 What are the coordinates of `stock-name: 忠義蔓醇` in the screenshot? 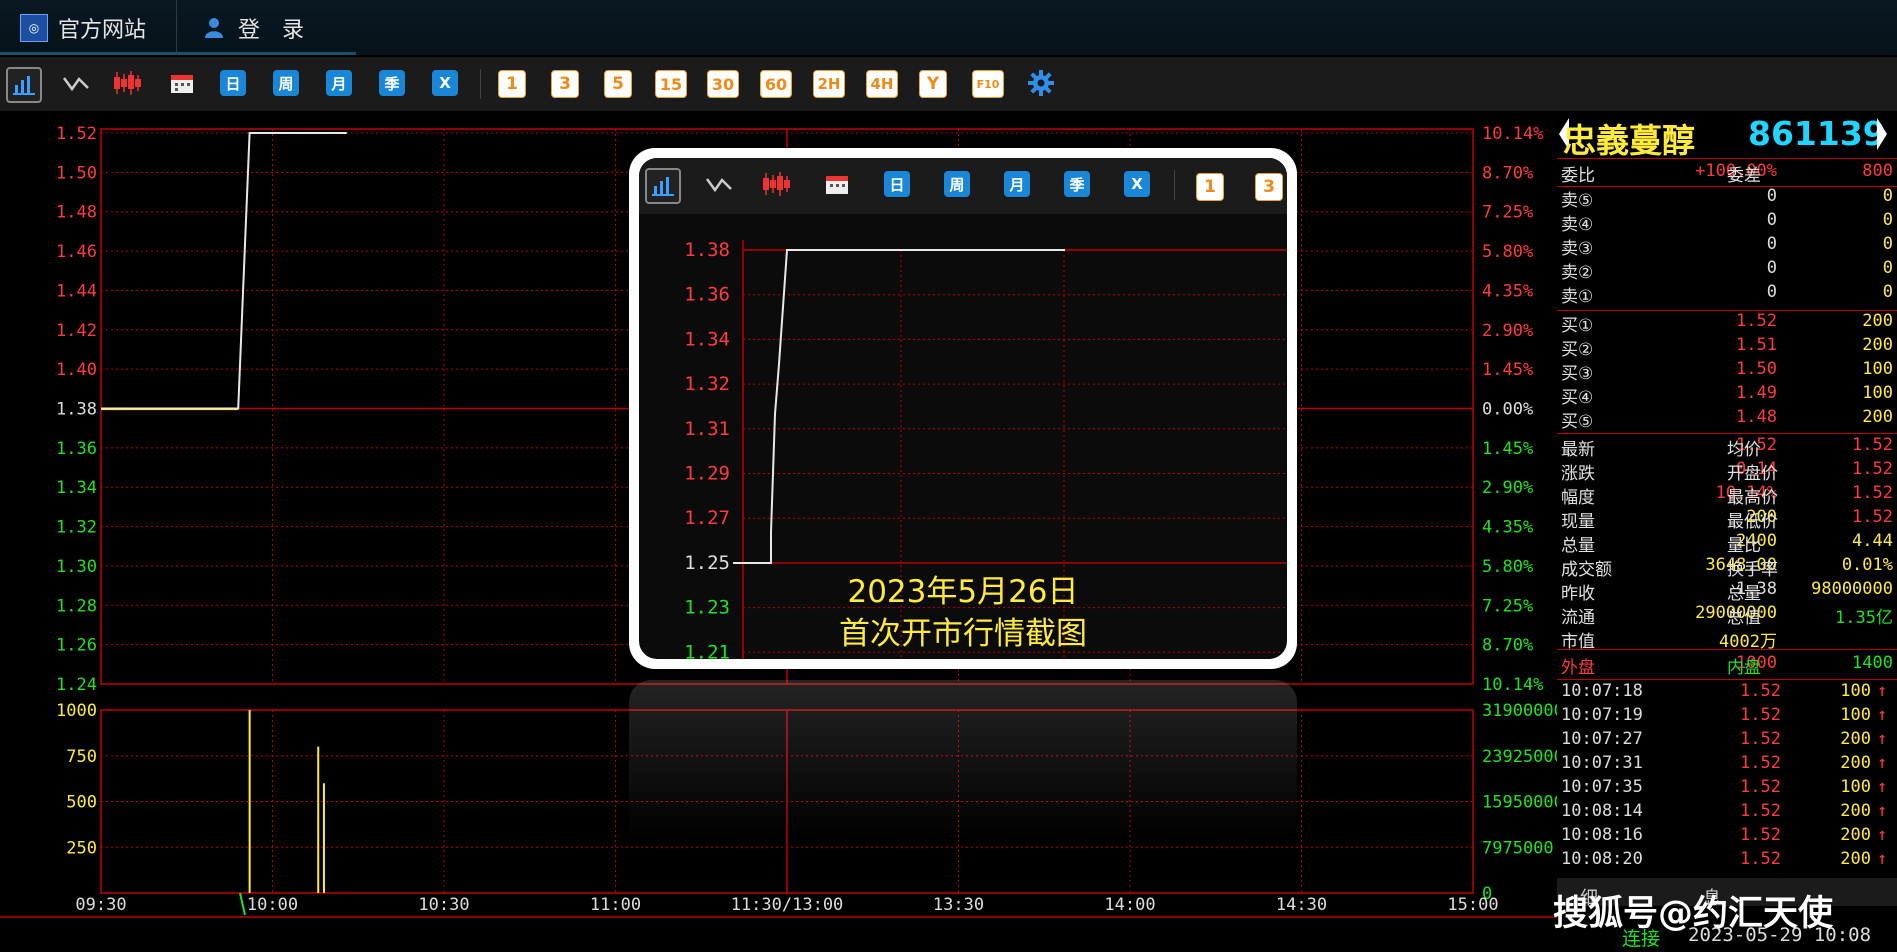 It's located at (1629, 140).